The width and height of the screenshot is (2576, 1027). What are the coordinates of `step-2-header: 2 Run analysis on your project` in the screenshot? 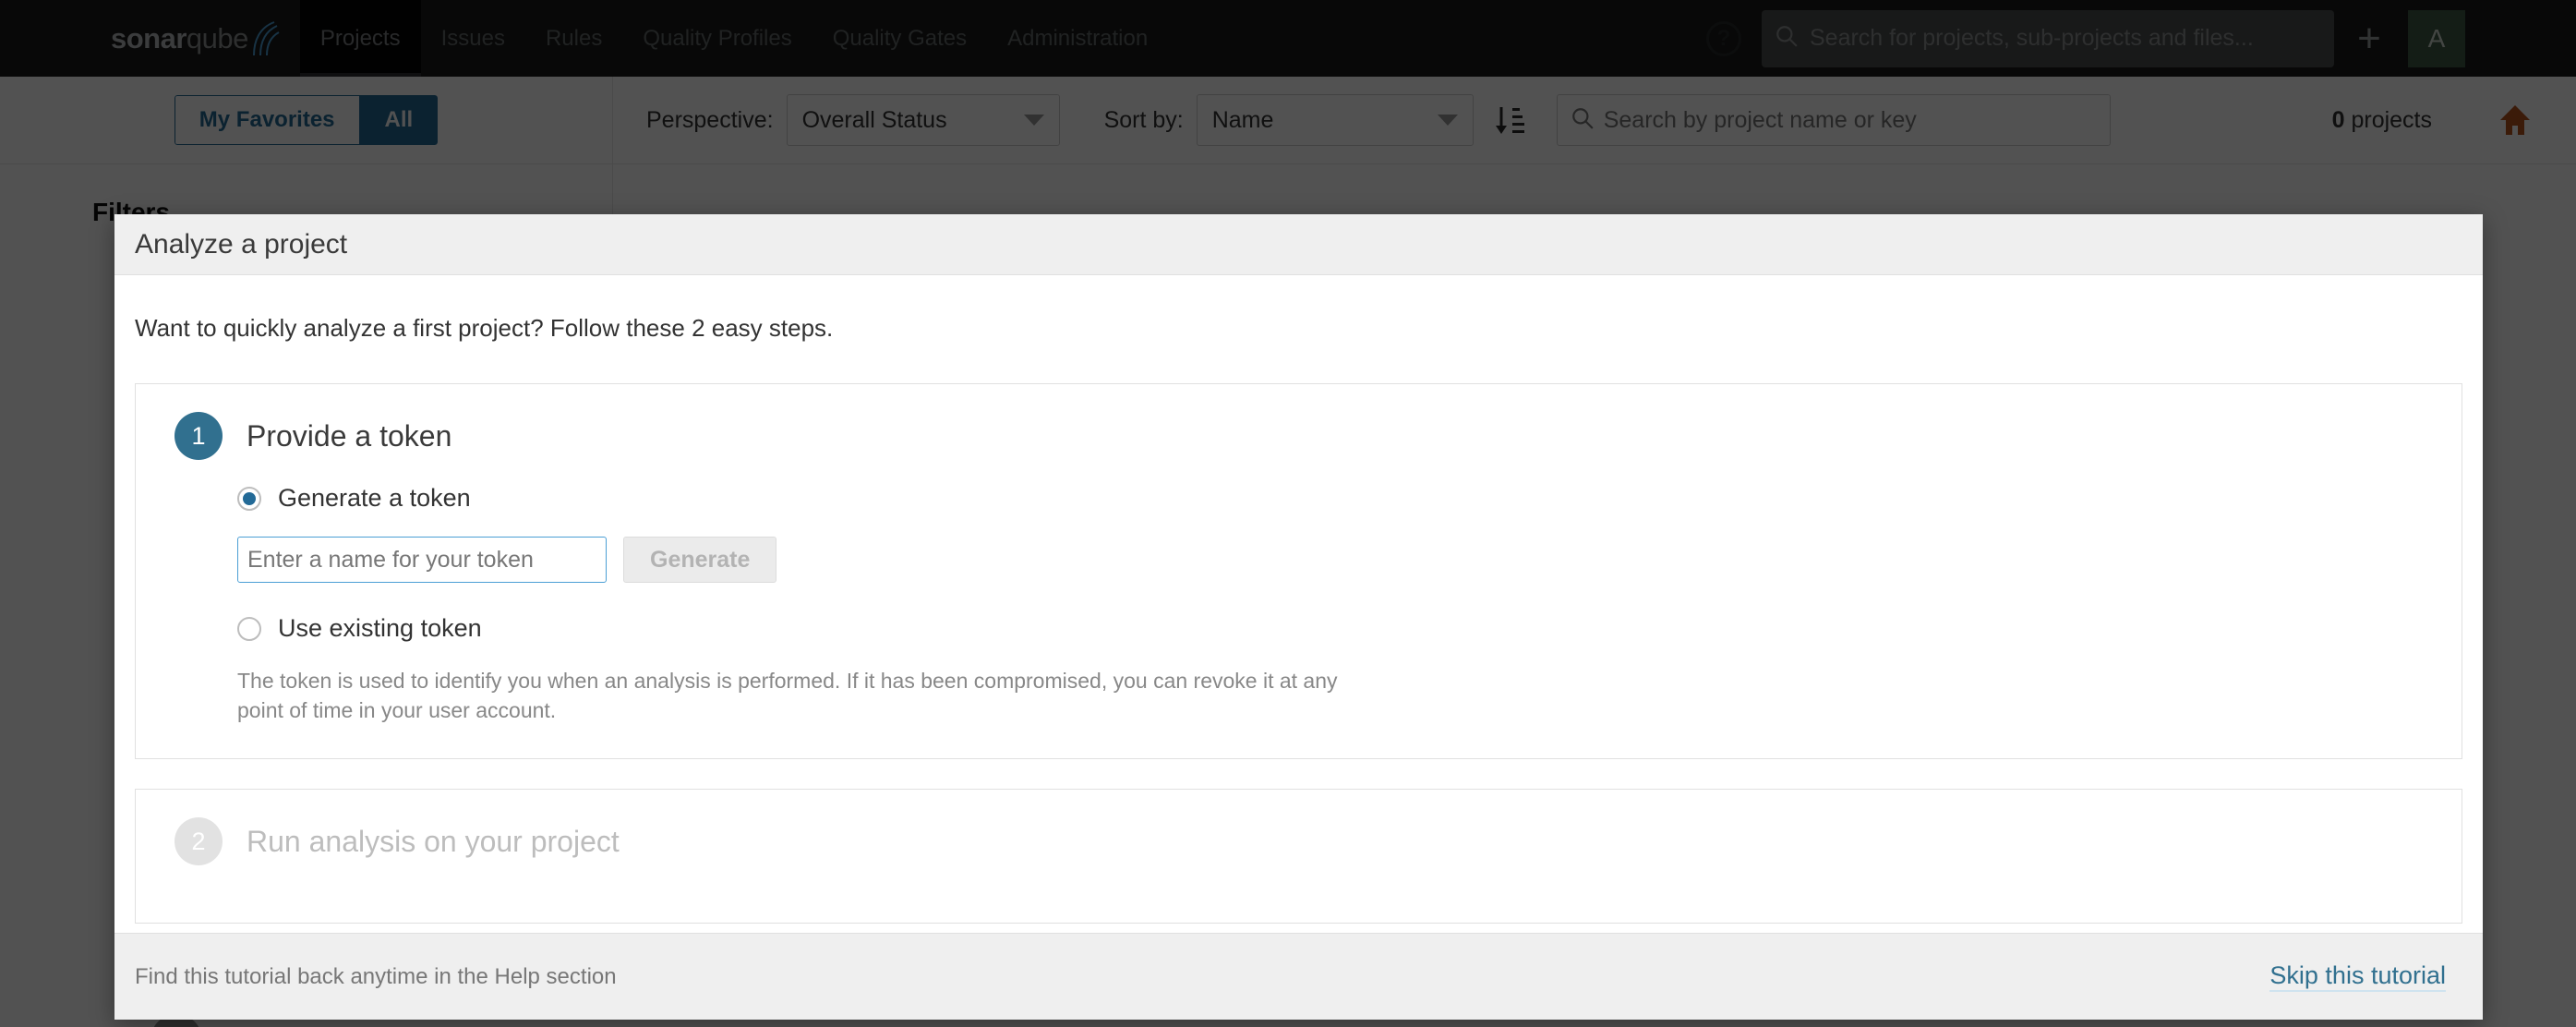 It's located at (1299, 841).